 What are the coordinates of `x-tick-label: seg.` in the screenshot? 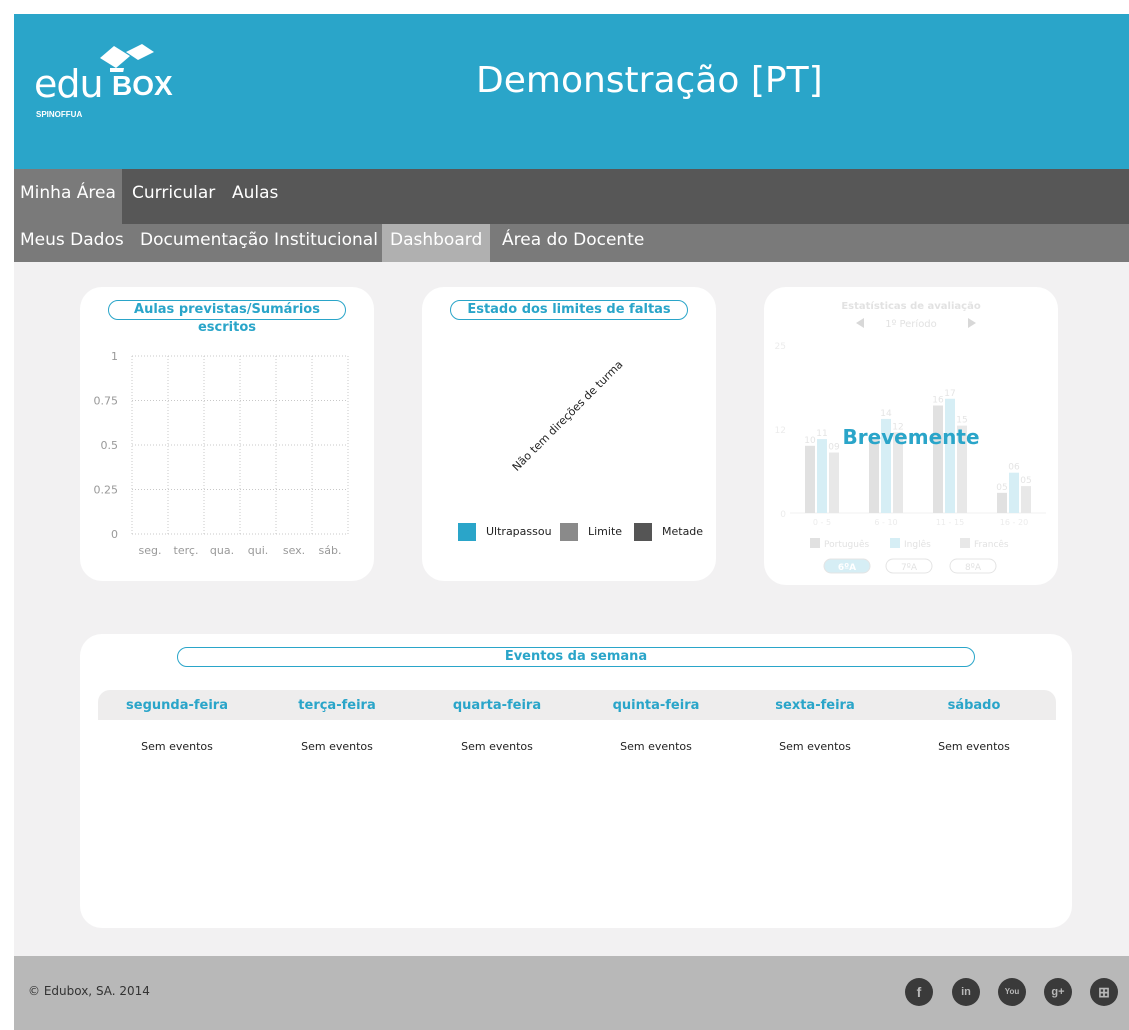 It's located at (150, 550).